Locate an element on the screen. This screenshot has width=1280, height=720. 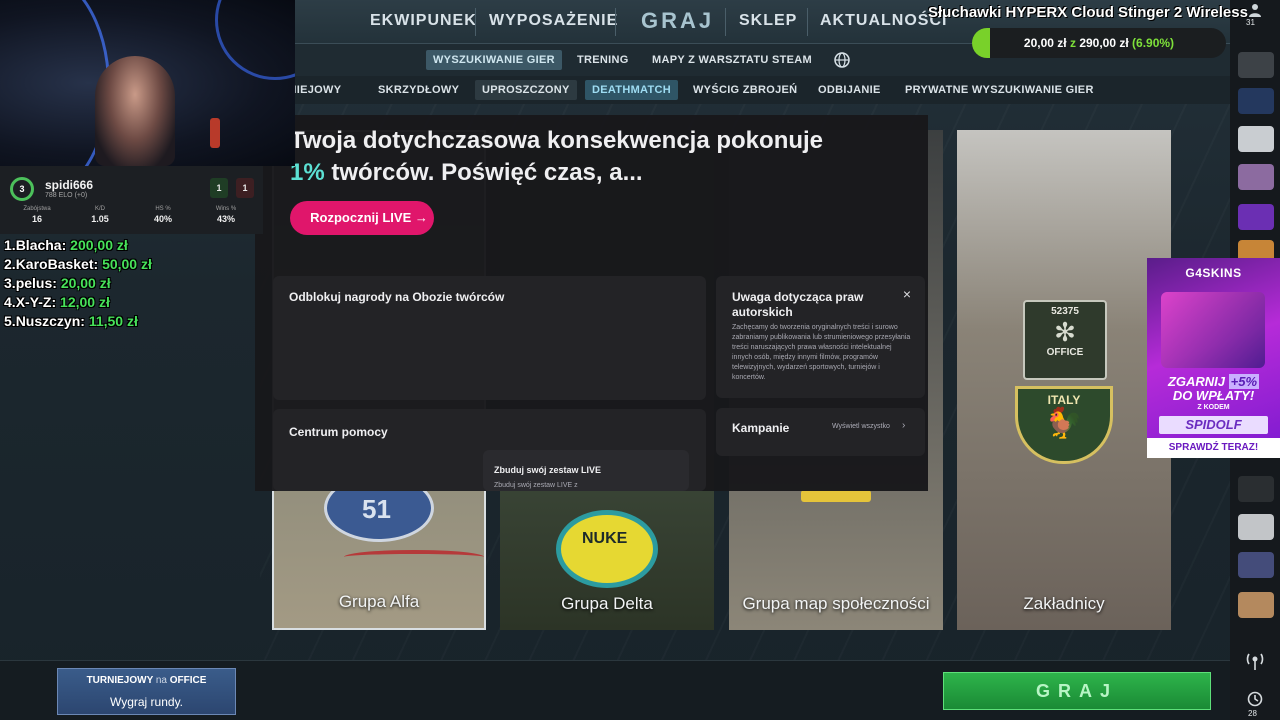
map-group-alfa-label: Grupa Alfa is located at coordinates (379, 601).